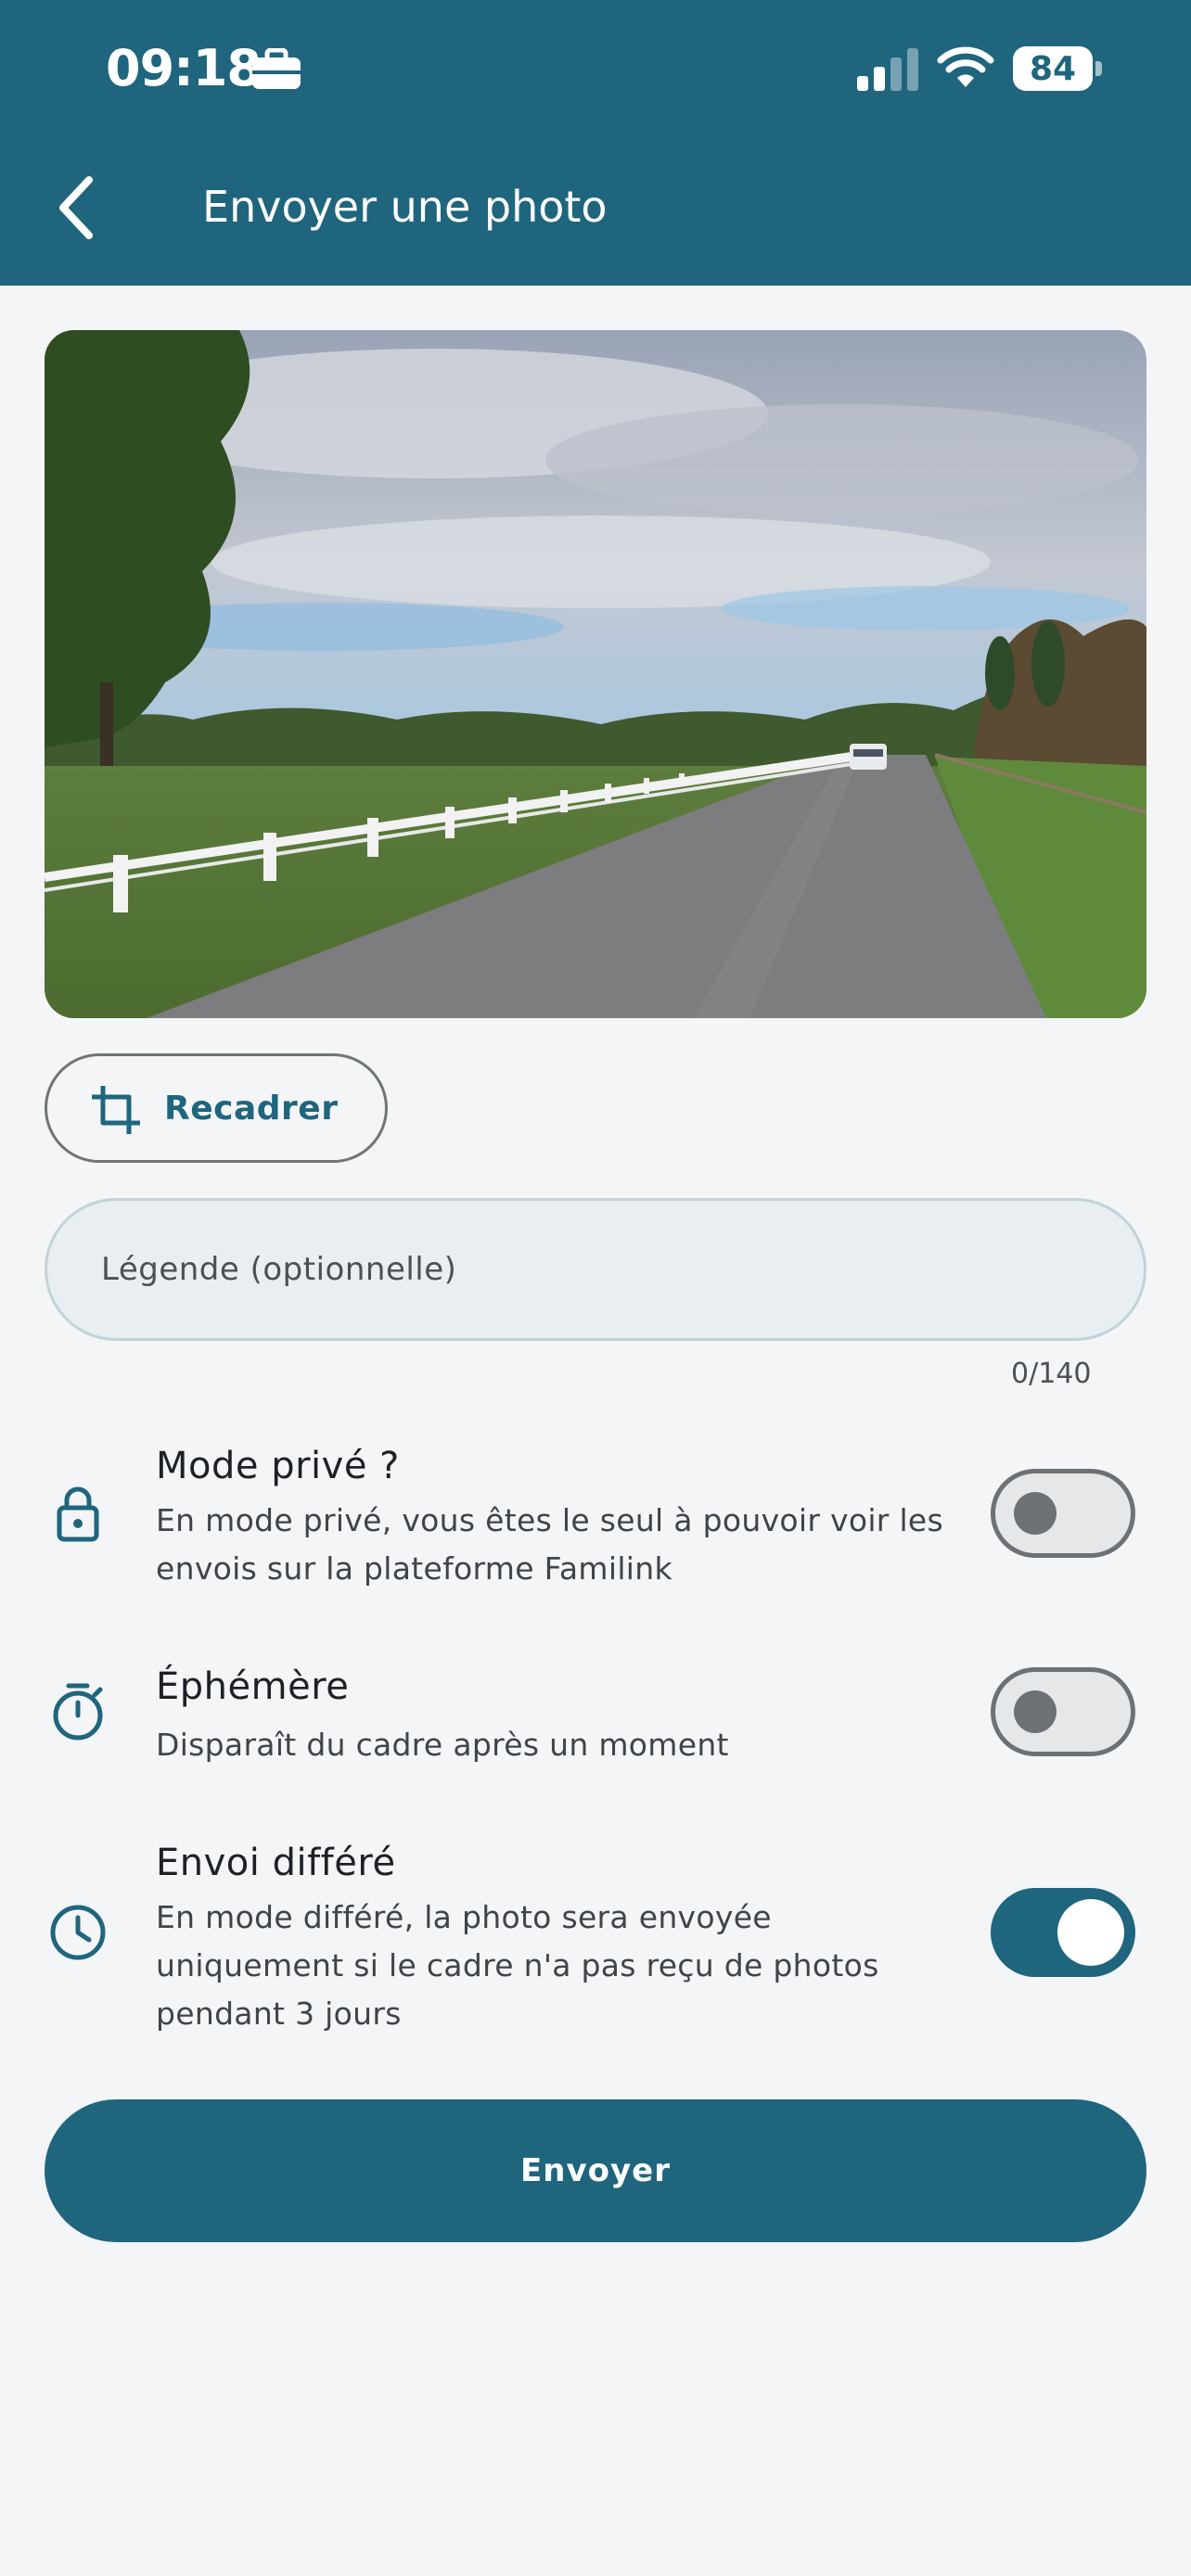 This screenshot has width=1191, height=2576. What do you see at coordinates (78, 207) in the screenshot?
I see `back-button` at bounding box center [78, 207].